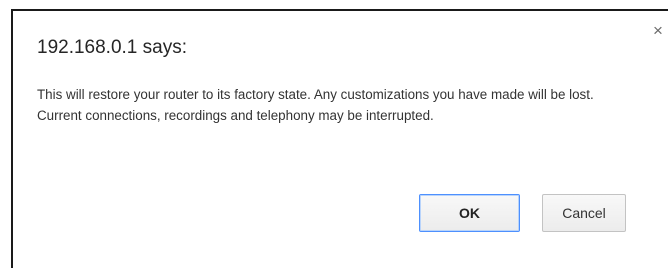  What do you see at coordinates (584, 213) in the screenshot?
I see `cancel-button: Cancel` at bounding box center [584, 213].